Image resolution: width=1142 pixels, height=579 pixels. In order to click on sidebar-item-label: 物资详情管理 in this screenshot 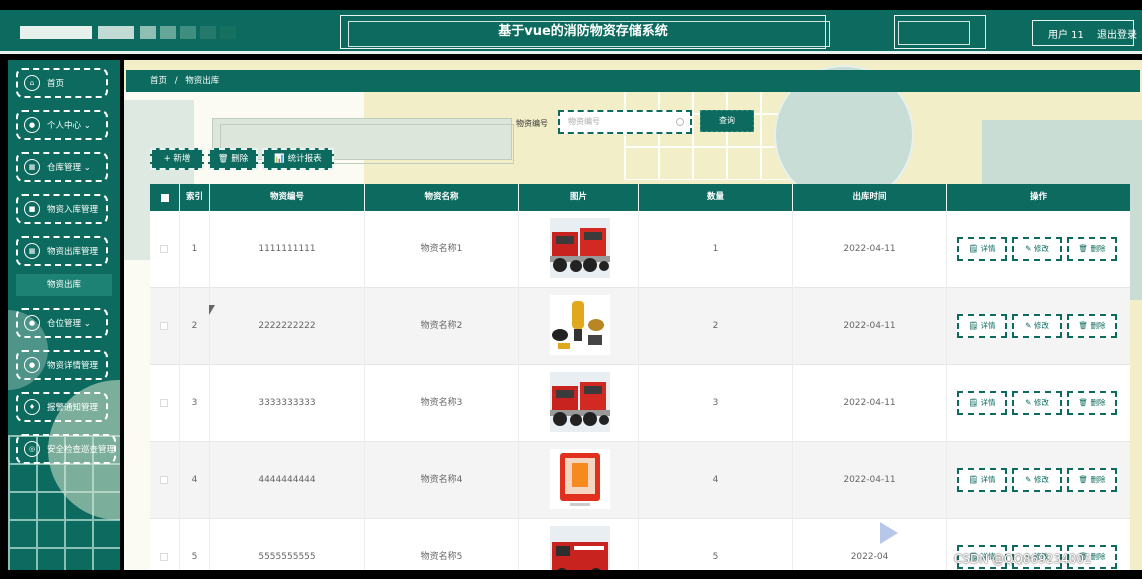, I will do `click(73, 366)`.